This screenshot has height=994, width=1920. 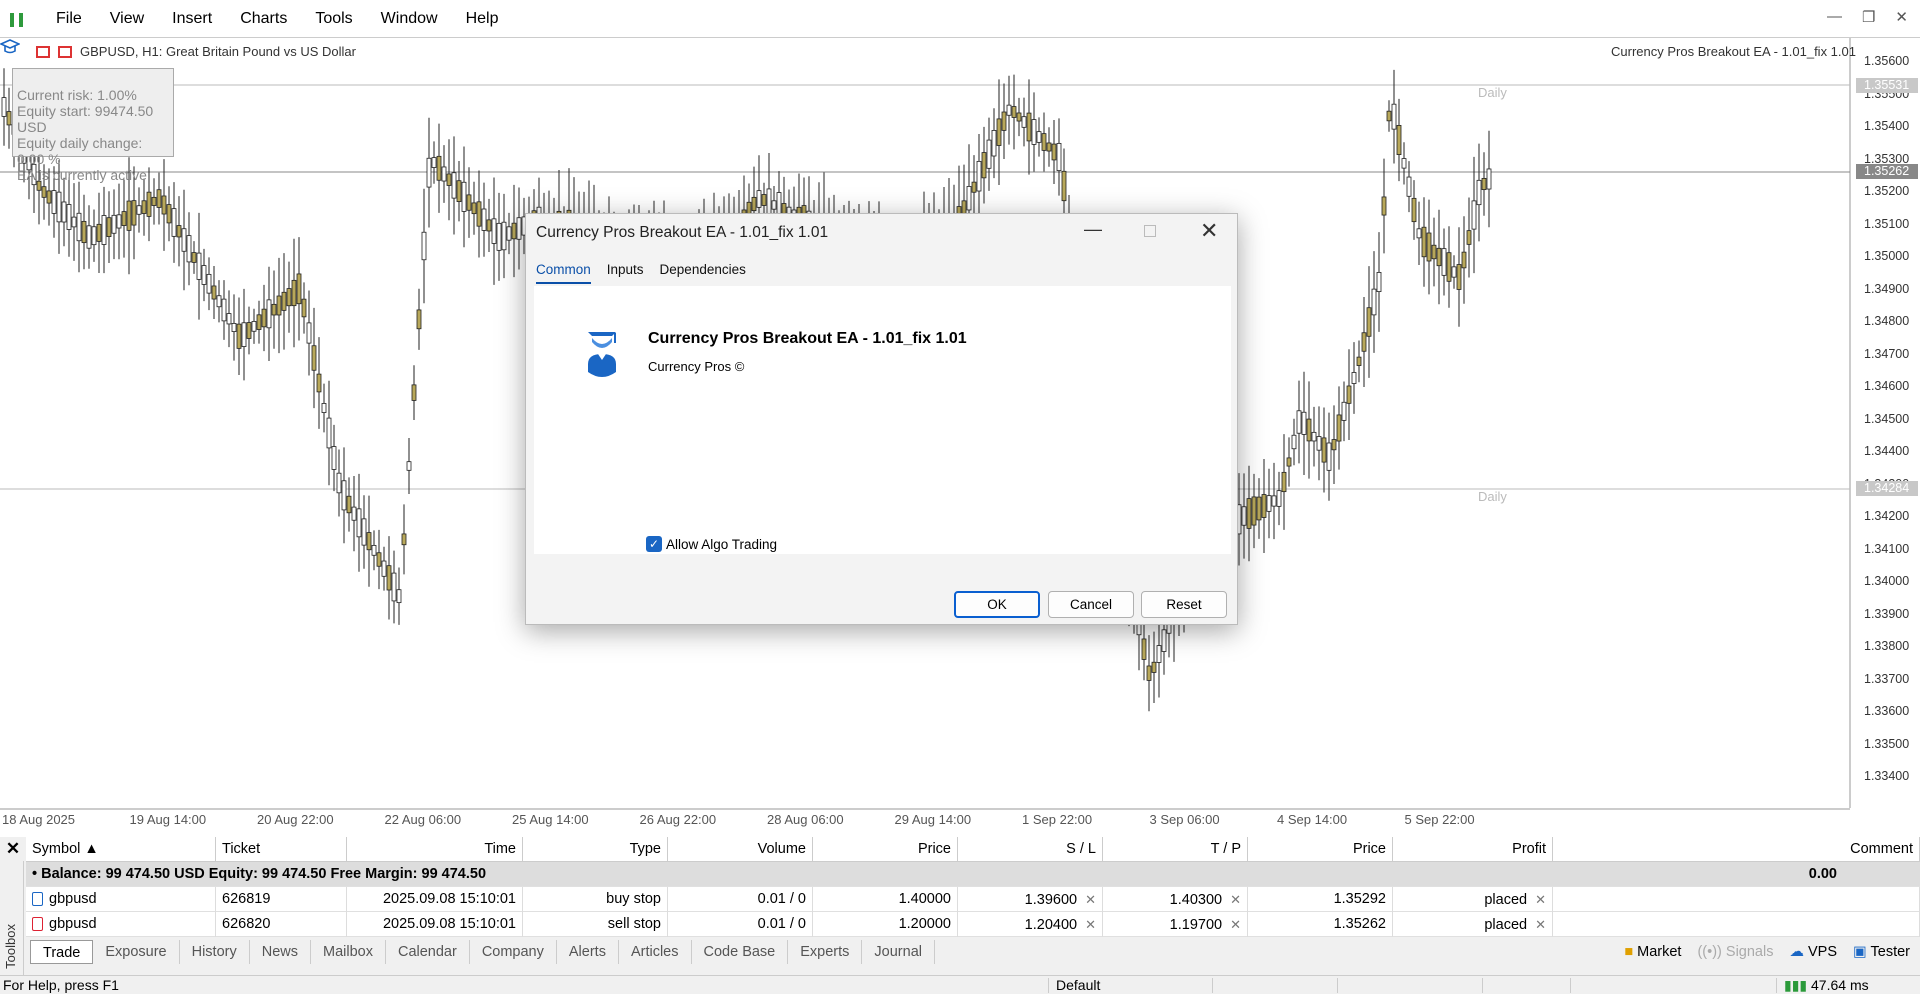 What do you see at coordinates (1881, 952) in the screenshot?
I see `tester-link: ▣ Tester` at bounding box center [1881, 952].